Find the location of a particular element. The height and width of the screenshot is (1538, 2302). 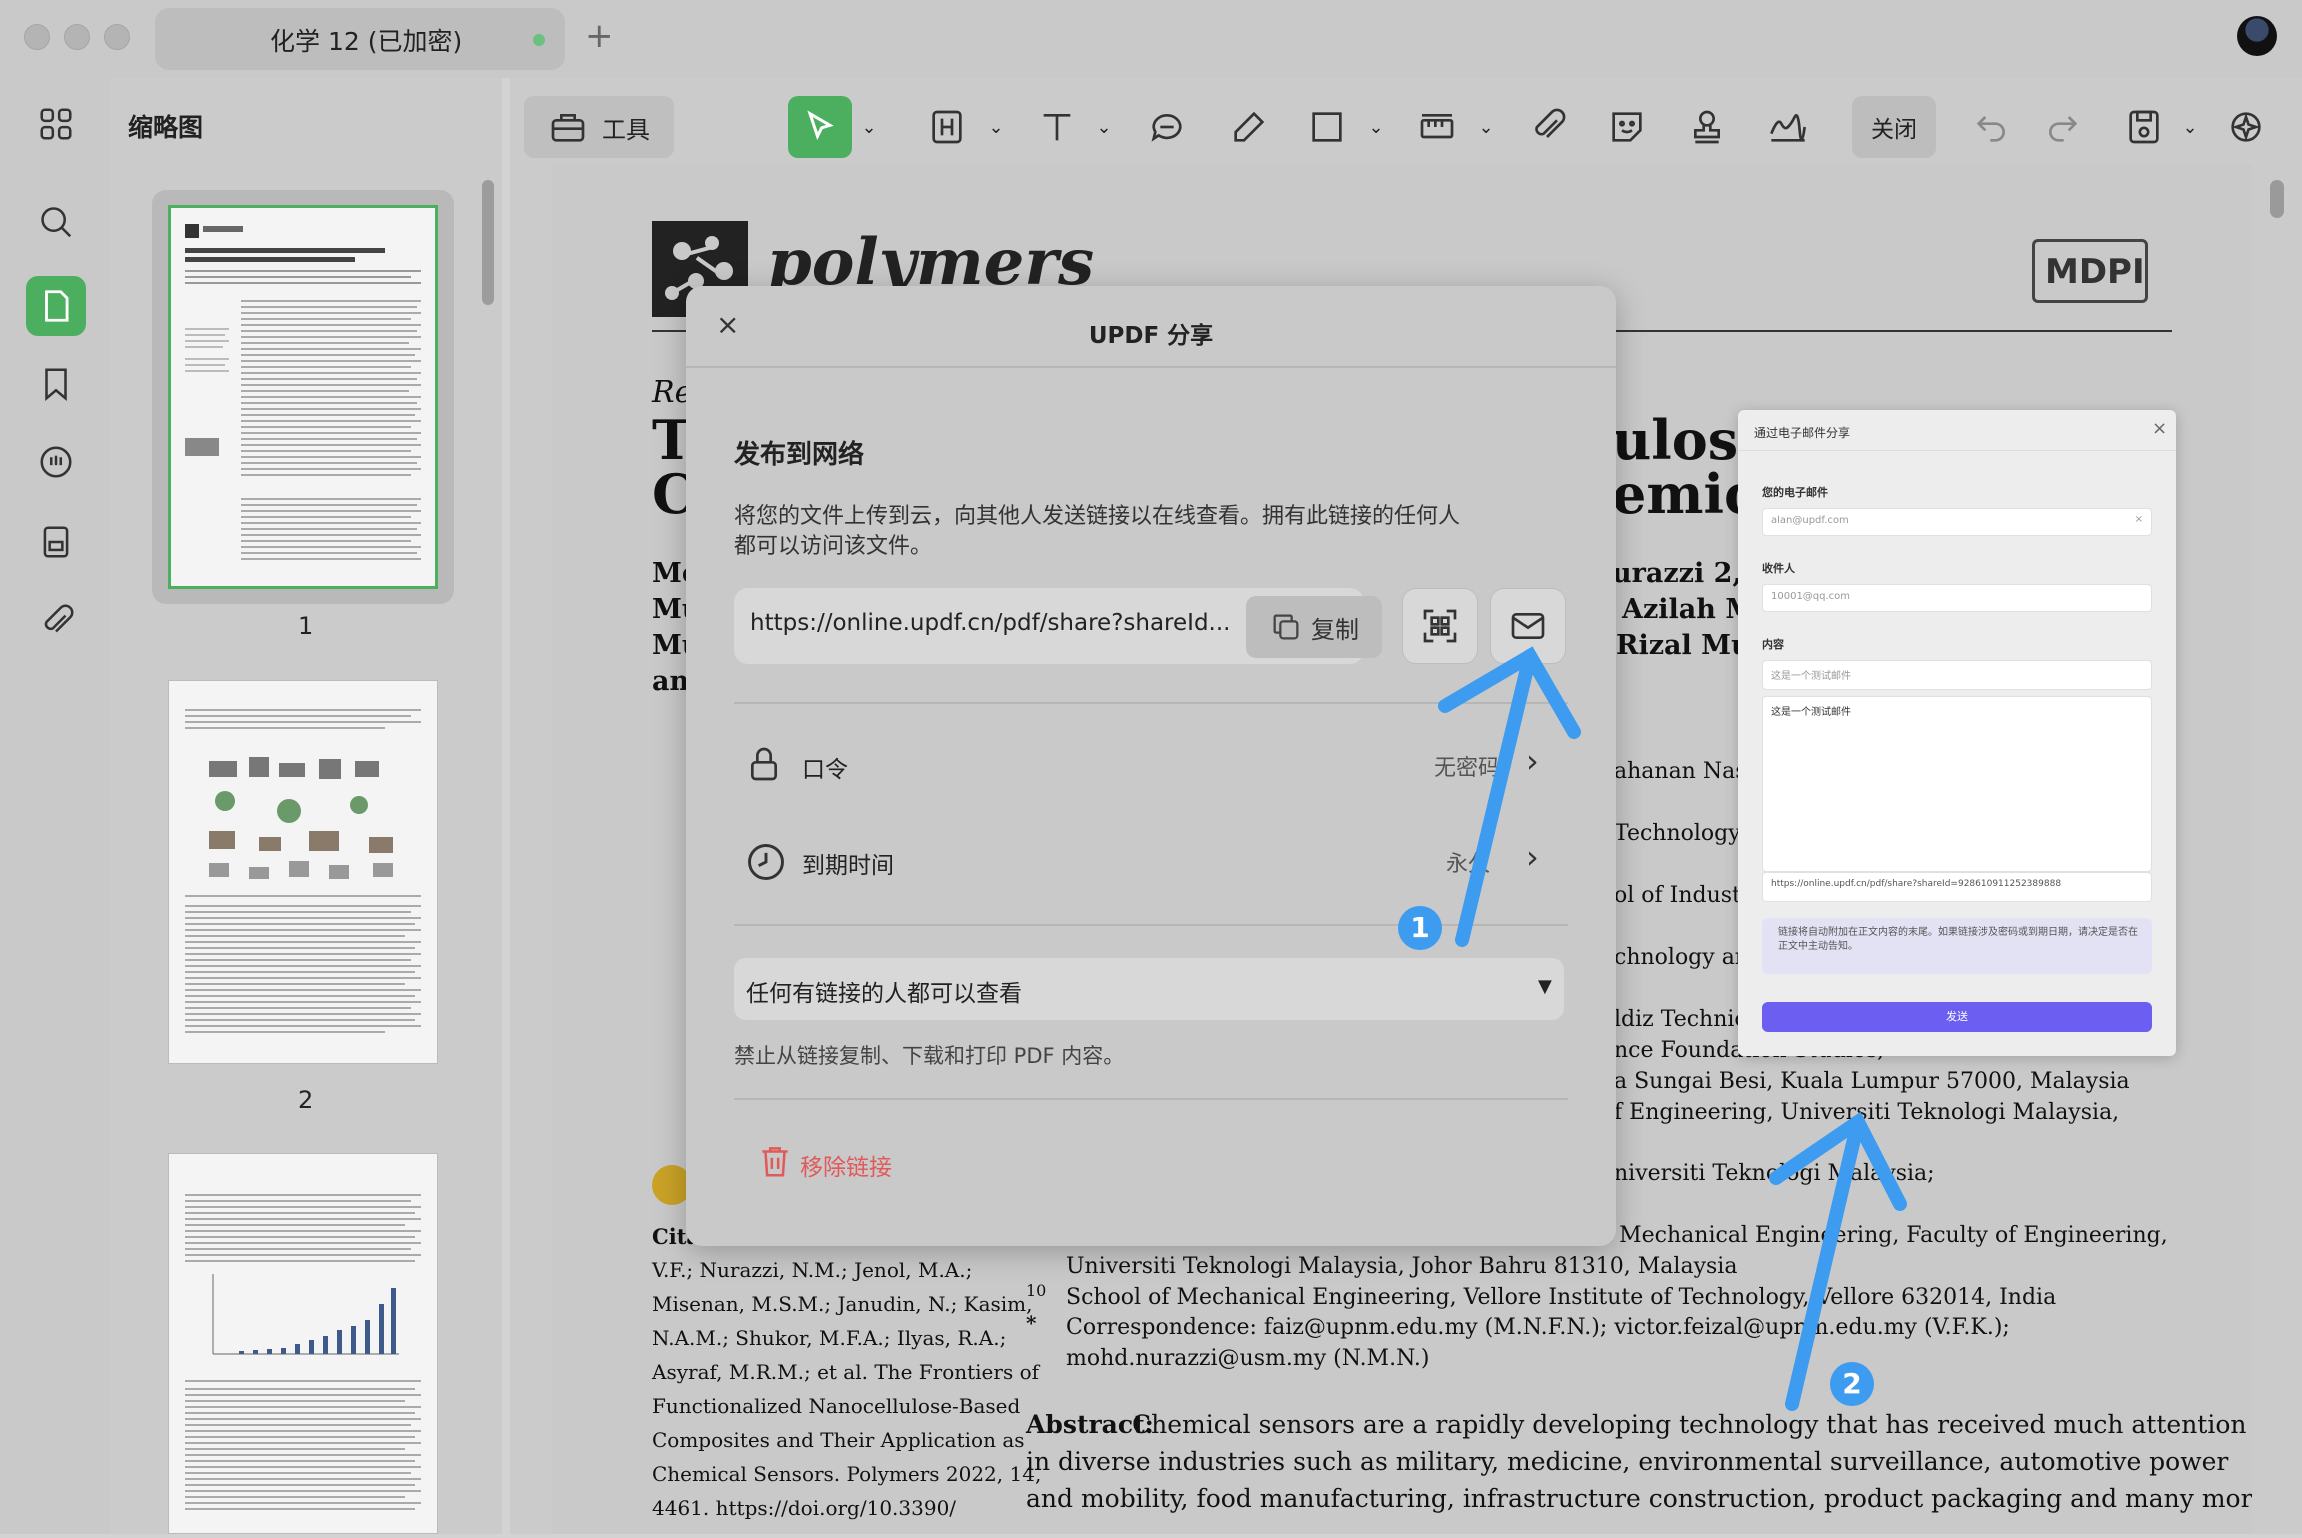

affiliation-fragment: ahanan Nasi is located at coordinates (1684, 771).